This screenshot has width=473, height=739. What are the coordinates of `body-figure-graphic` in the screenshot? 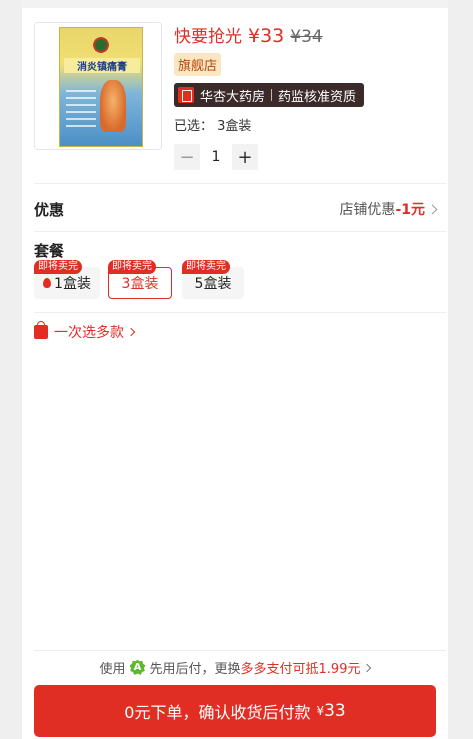 It's located at (113, 106).